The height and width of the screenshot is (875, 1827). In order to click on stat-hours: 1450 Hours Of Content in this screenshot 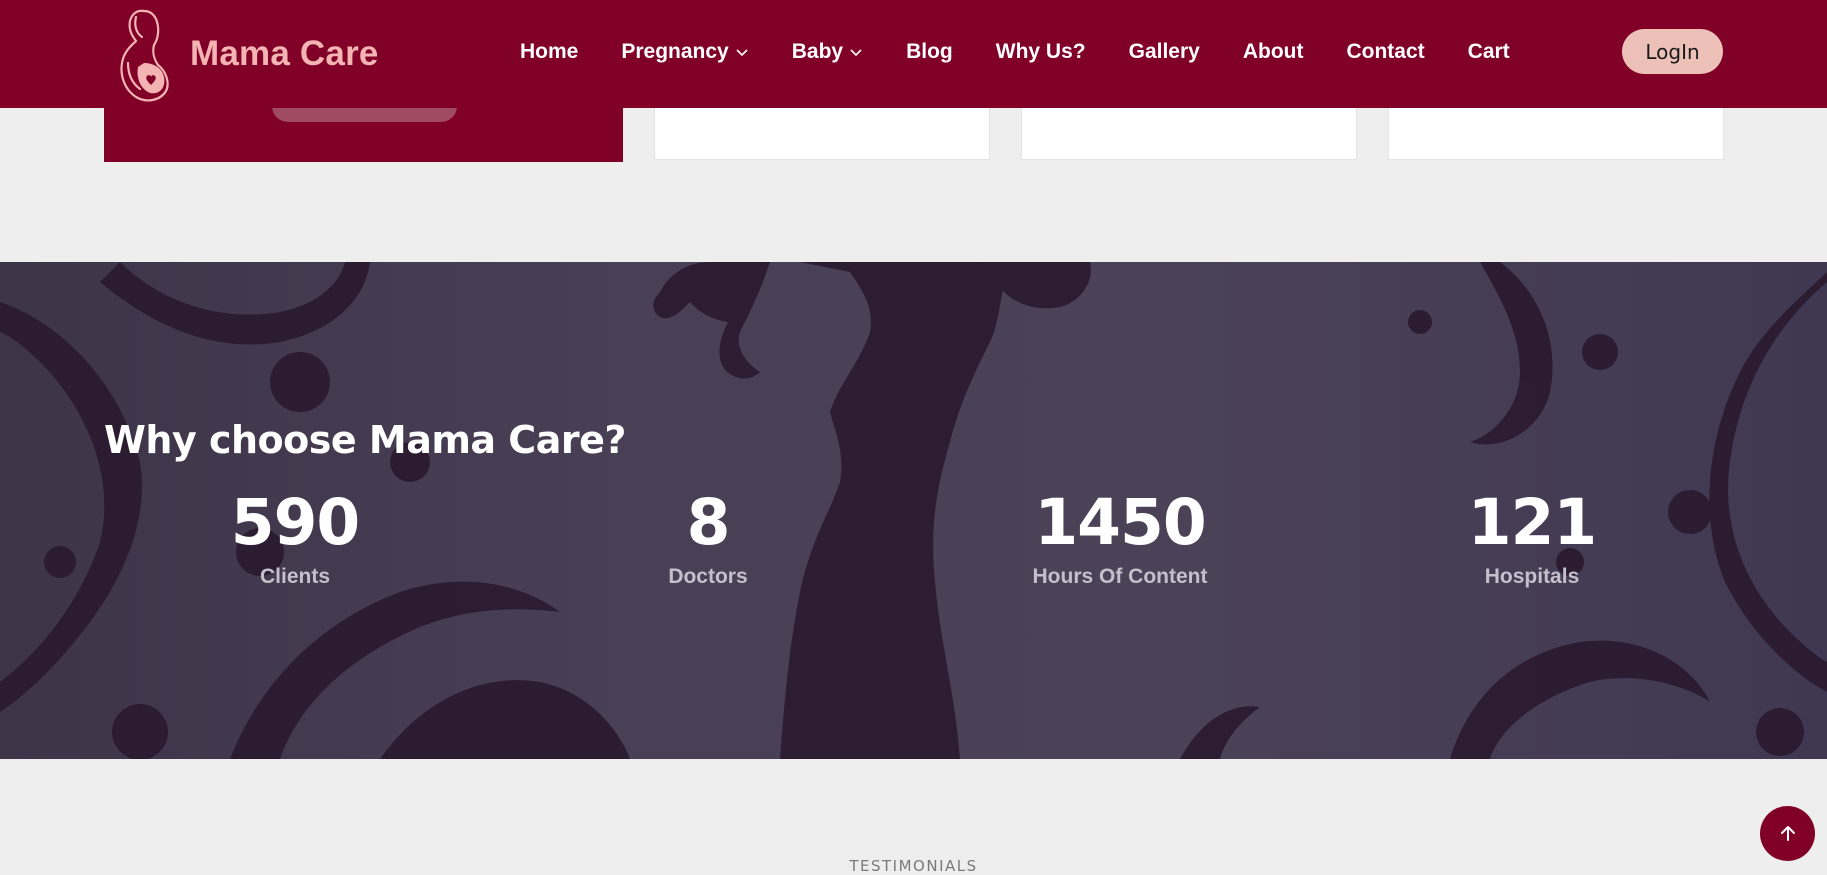, I will do `click(1120, 538)`.